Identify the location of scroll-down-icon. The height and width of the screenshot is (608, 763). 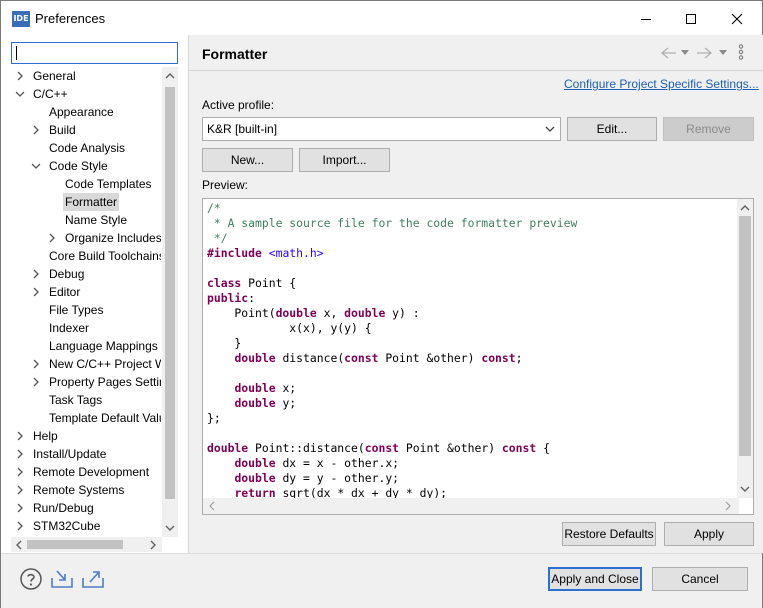
(745, 489).